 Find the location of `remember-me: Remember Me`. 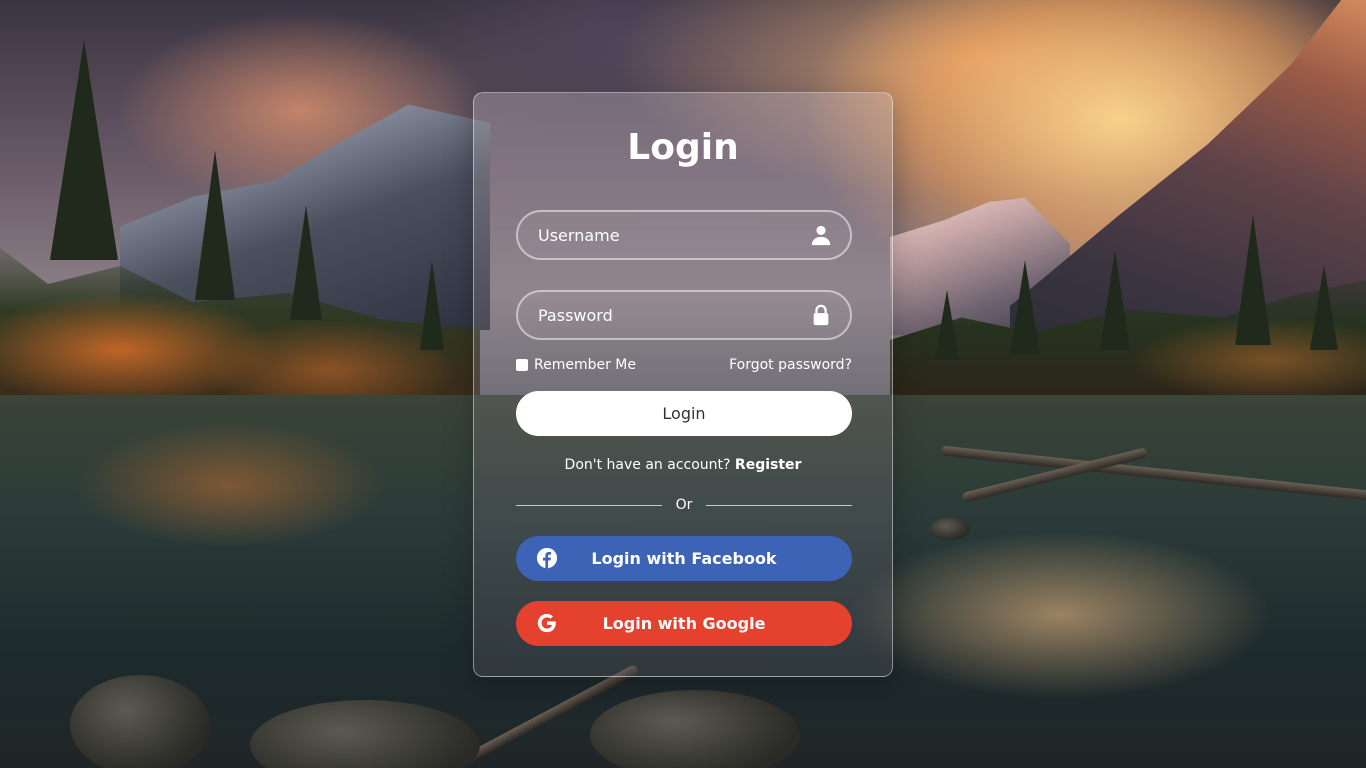

remember-me: Remember Me is located at coordinates (576, 365).